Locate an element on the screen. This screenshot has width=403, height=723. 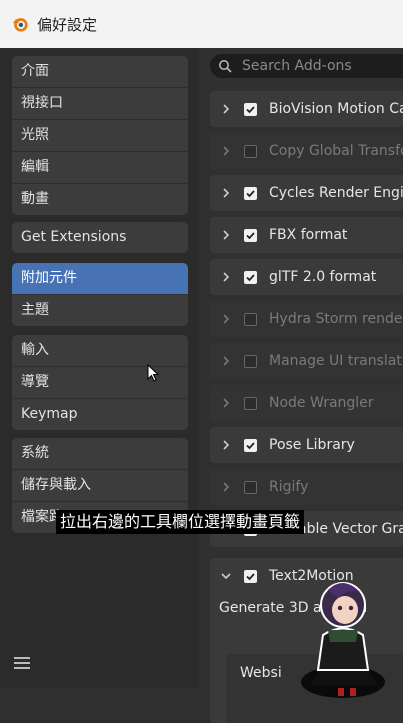
addon-name: Node Wrangler is located at coordinates (321, 403).